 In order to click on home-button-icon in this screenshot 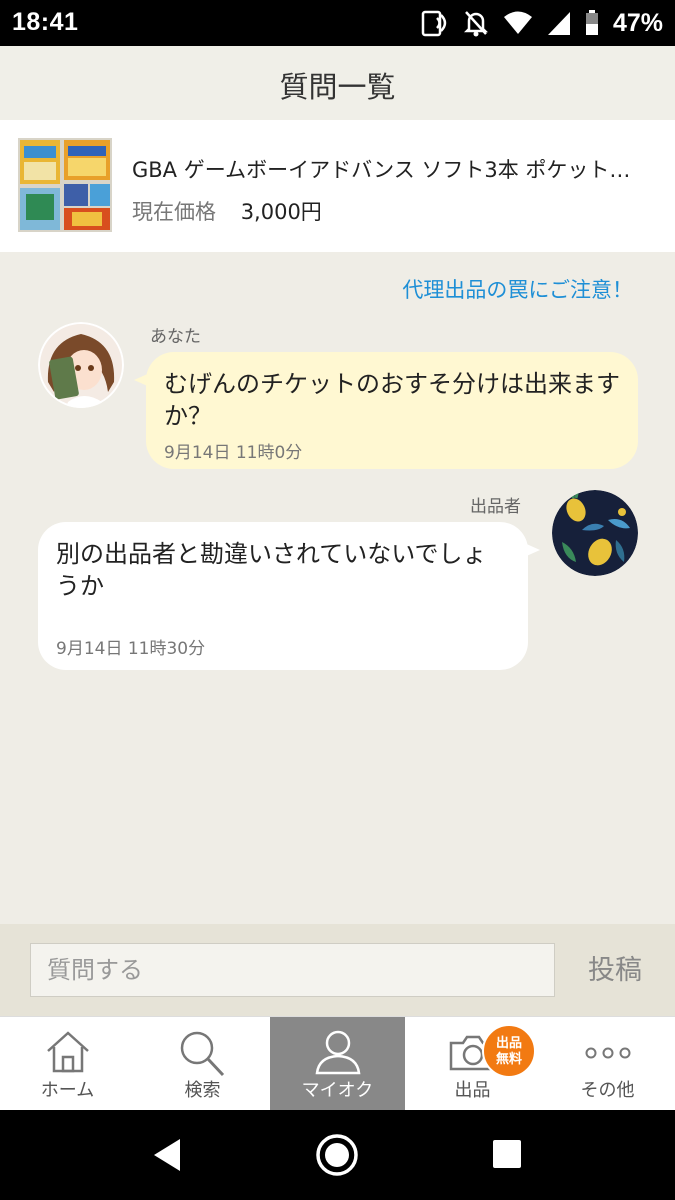, I will do `click(337, 1155)`.